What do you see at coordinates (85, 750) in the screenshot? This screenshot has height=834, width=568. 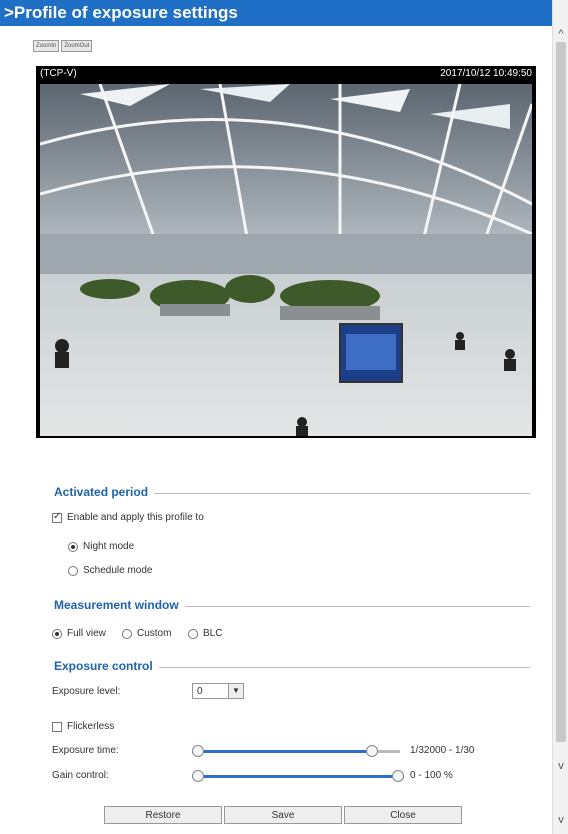 I see `exposure-time-label: Exposure time:` at bounding box center [85, 750].